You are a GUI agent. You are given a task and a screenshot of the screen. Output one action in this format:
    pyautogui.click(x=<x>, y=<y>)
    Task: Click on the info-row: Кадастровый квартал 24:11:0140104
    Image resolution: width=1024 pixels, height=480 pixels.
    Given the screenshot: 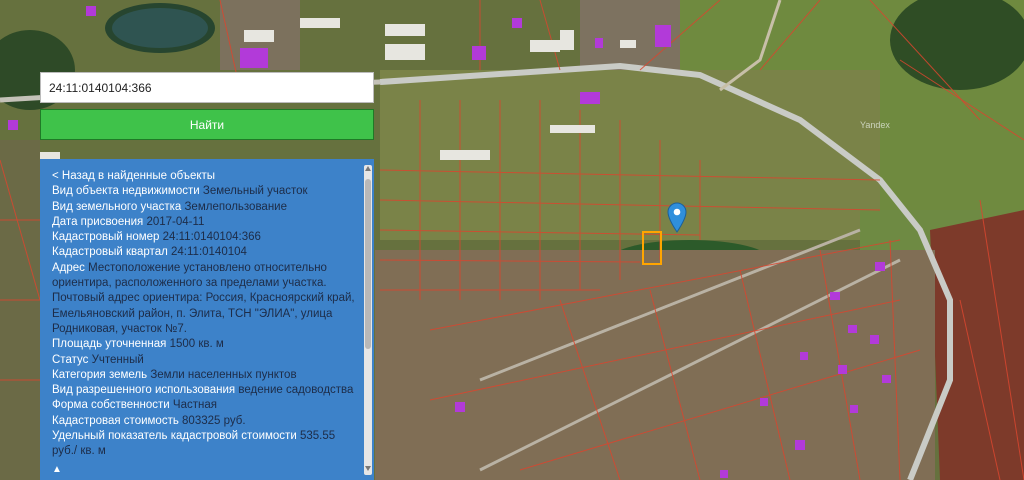 What is the action you would take?
    pyautogui.click(x=206, y=252)
    